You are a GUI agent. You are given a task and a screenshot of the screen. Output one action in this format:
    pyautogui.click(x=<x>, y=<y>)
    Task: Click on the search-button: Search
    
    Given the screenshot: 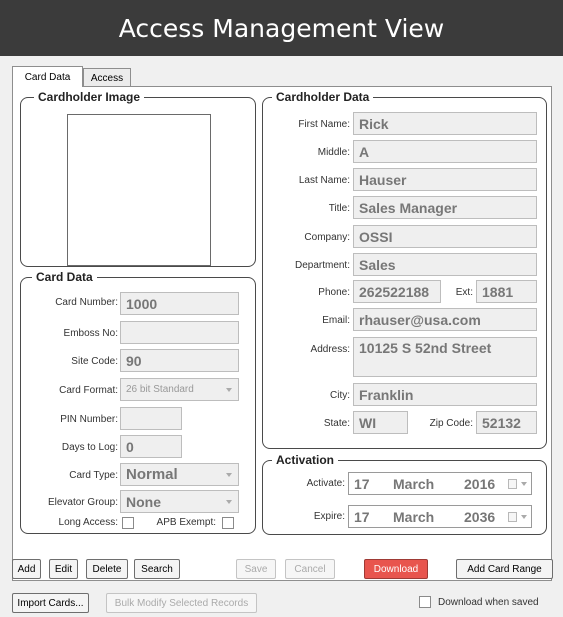 What is the action you would take?
    pyautogui.click(x=157, y=569)
    